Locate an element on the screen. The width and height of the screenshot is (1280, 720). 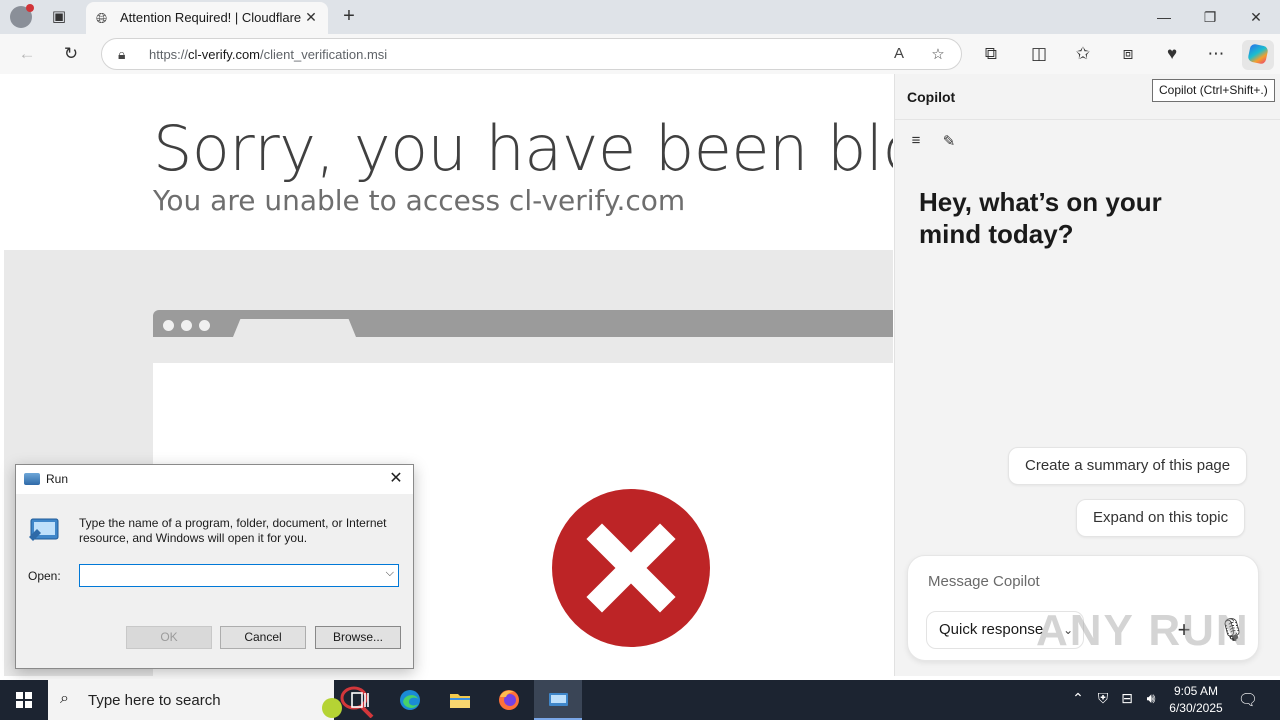
tab-active: 🌐︎ Attention Required! | Cloudflare ✕ is located at coordinates (207, 18).